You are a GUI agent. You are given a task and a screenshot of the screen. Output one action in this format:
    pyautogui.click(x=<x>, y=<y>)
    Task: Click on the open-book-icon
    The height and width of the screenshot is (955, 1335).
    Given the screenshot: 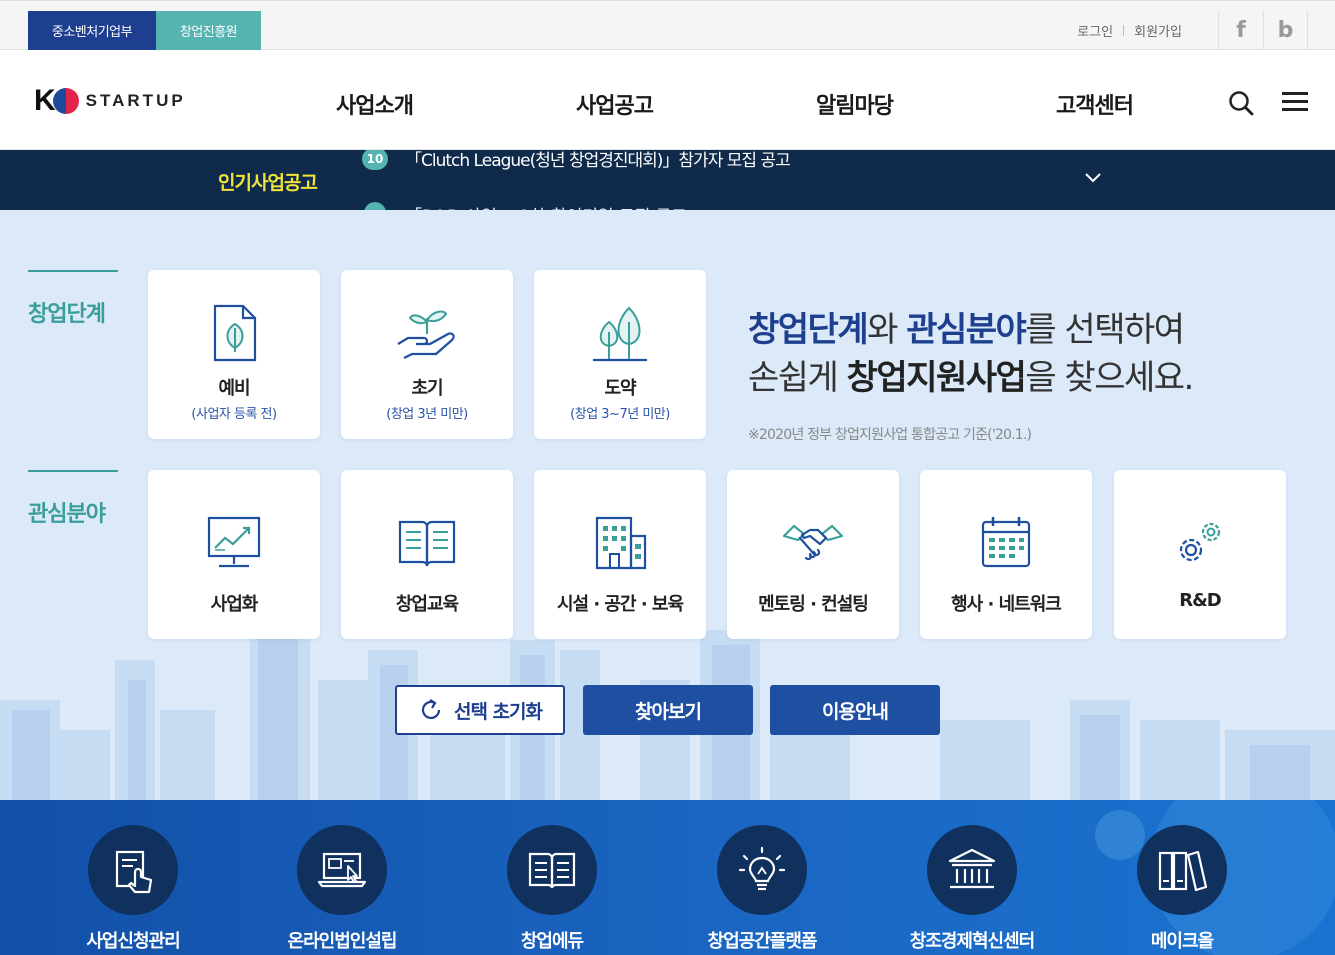 What is the action you would take?
    pyautogui.click(x=427, y=543)
    